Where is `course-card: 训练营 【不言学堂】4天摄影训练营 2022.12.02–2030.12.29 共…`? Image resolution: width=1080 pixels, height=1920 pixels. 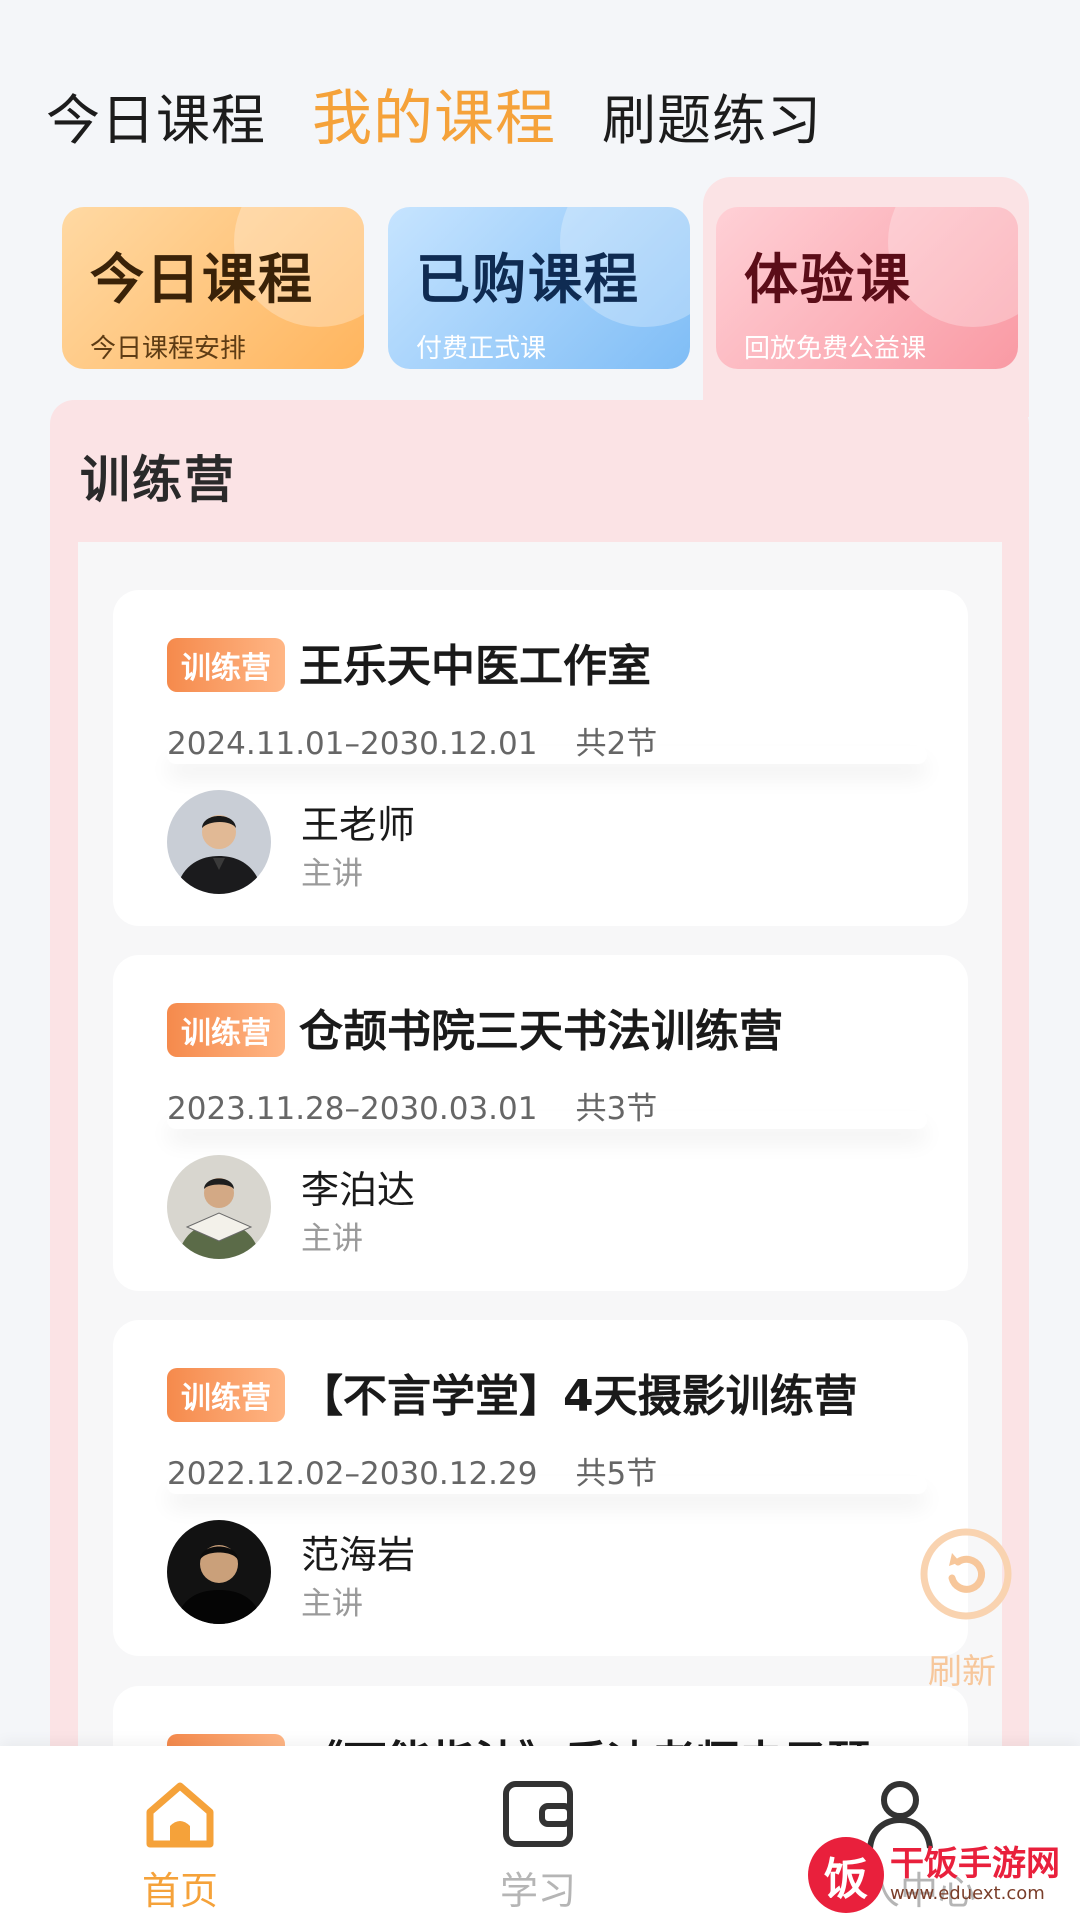 course-card: 训练营 【不言学堂】4天摄影训练营 2022.12.02–2030.12.29 共… is located at coordinates (540, 1488).